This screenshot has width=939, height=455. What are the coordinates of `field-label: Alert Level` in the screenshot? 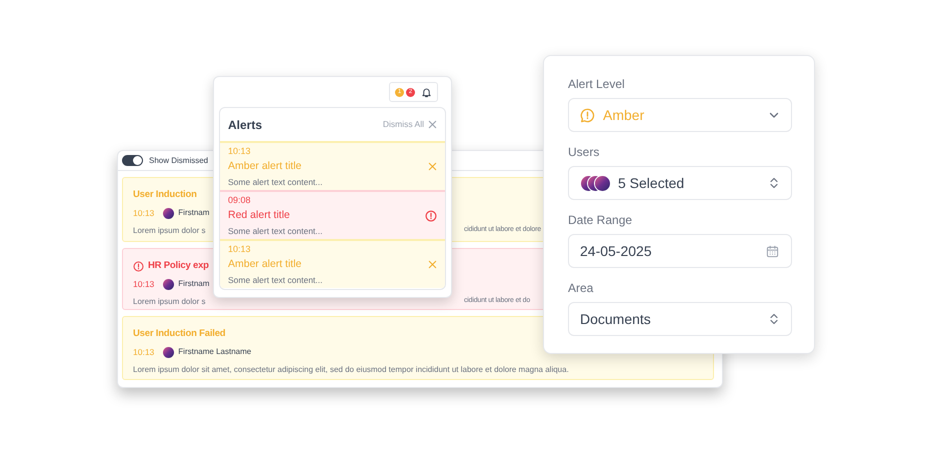 It's located at (597, 84).